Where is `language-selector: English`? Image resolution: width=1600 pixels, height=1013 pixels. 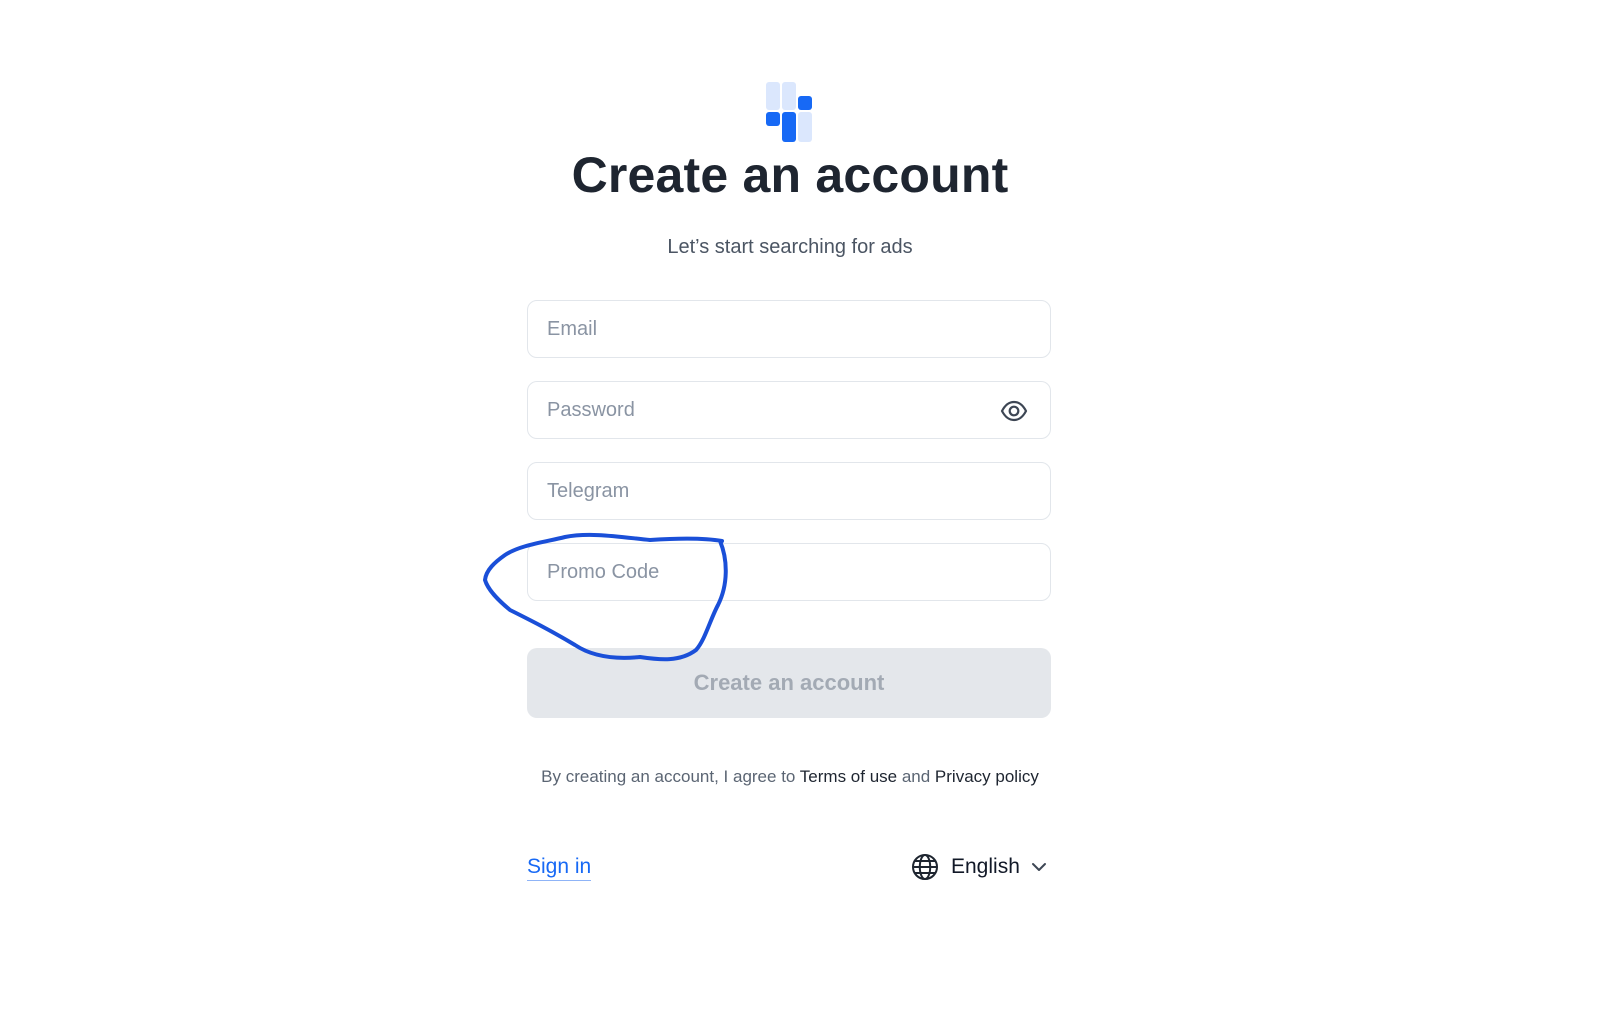 language-selector: English is located at coordinates (979, 867).